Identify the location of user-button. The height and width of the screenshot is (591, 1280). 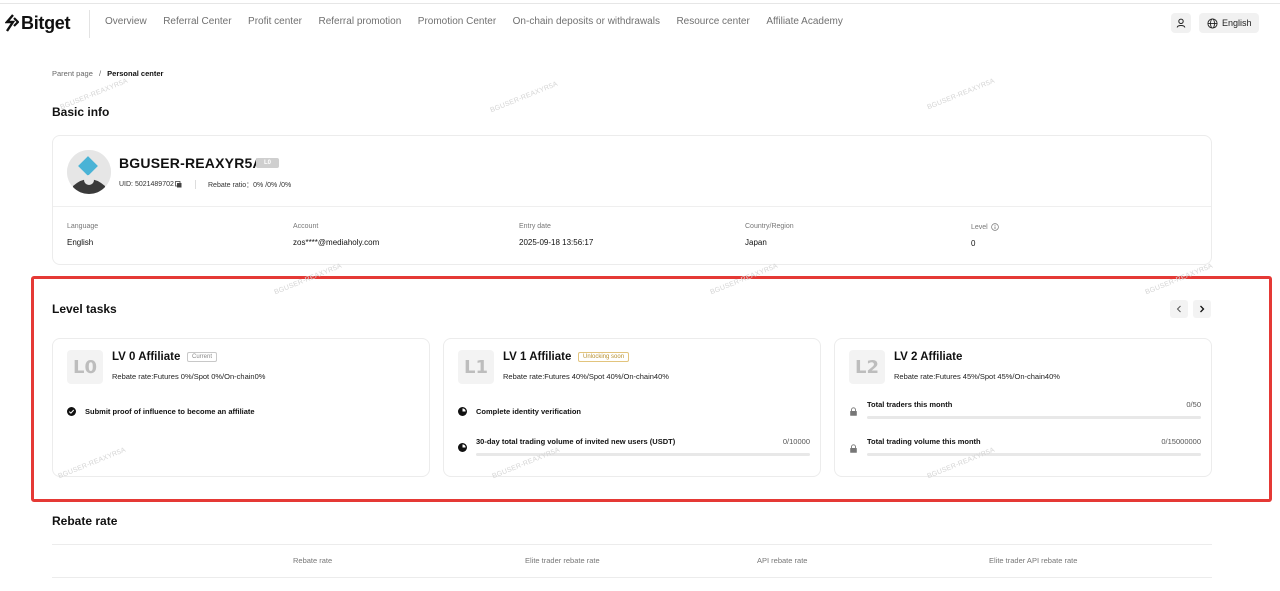
(1181, 23).